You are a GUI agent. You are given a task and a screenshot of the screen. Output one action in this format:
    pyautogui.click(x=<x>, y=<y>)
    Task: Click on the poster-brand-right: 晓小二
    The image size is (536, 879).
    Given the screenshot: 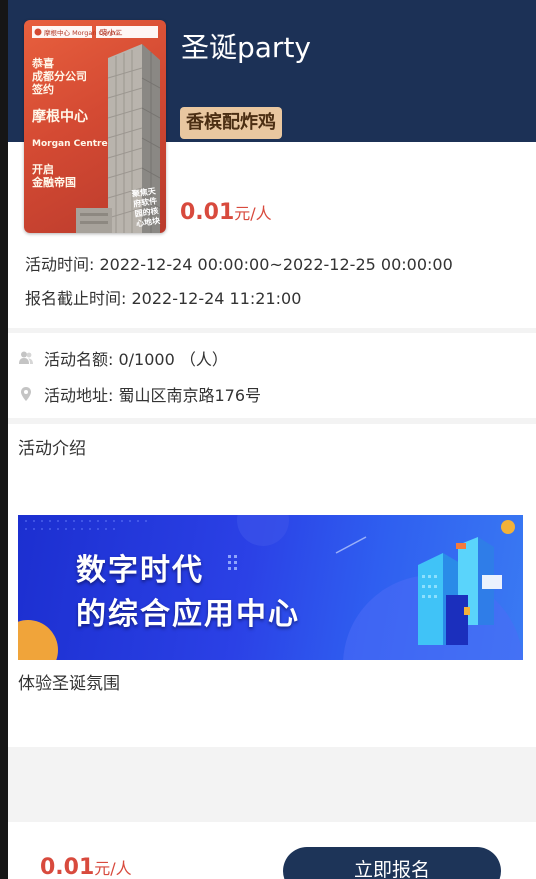 What is the action you would take?
    pyautogui.click(x=111, y=32)
    